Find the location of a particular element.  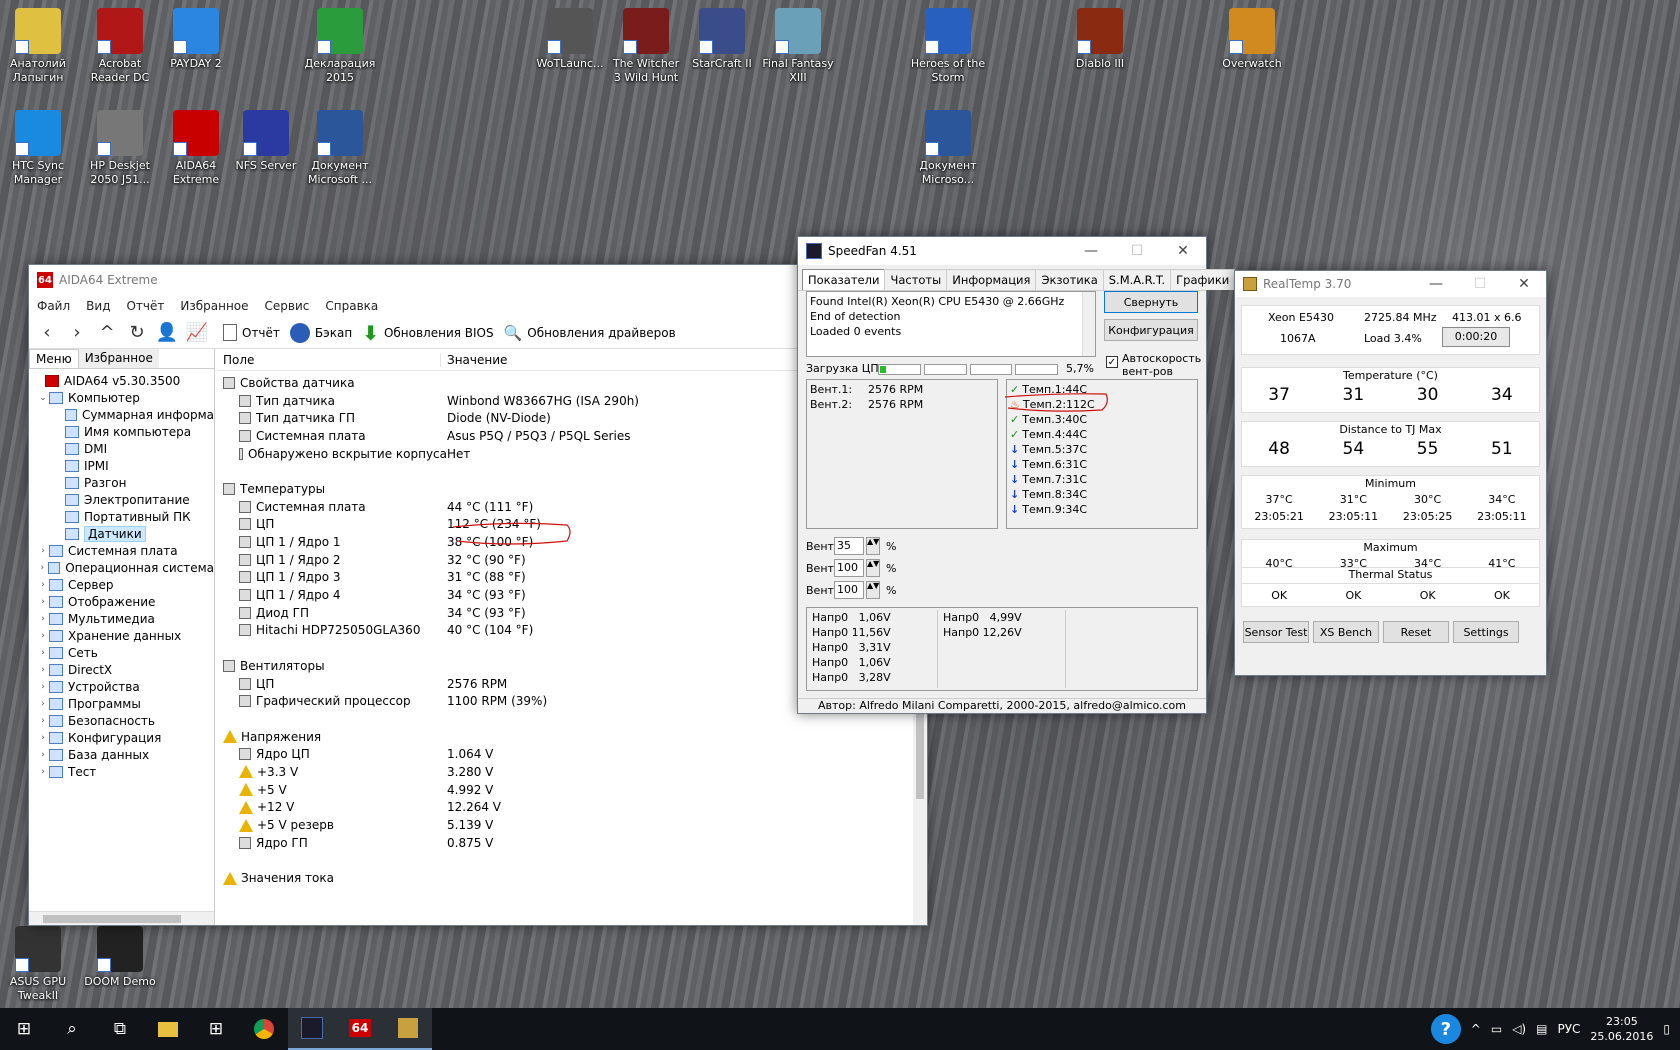

tree-item: › Безопасность is located at coordinates (121, 720).